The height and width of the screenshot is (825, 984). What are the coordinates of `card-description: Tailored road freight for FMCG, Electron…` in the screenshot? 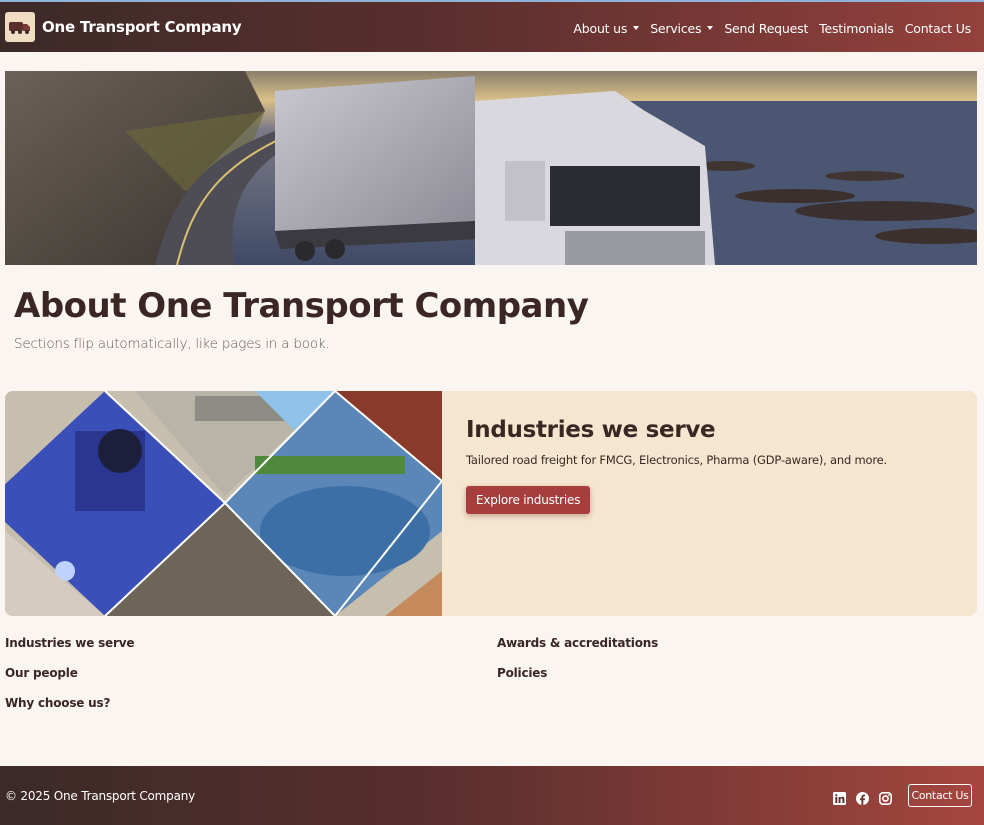 It's located at (676, 460).